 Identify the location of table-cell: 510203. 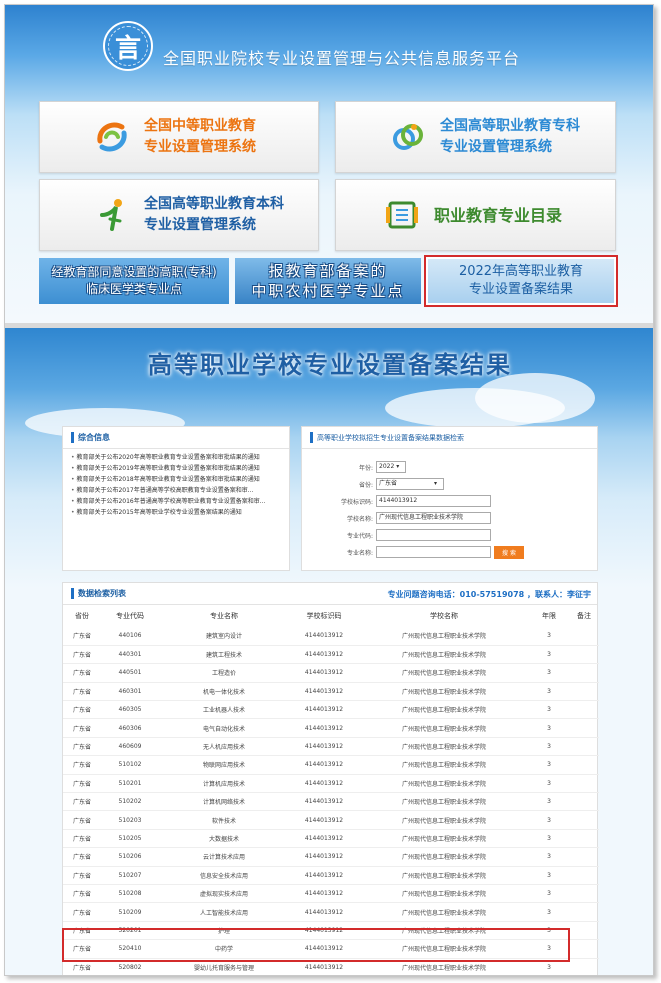
(130, 820).